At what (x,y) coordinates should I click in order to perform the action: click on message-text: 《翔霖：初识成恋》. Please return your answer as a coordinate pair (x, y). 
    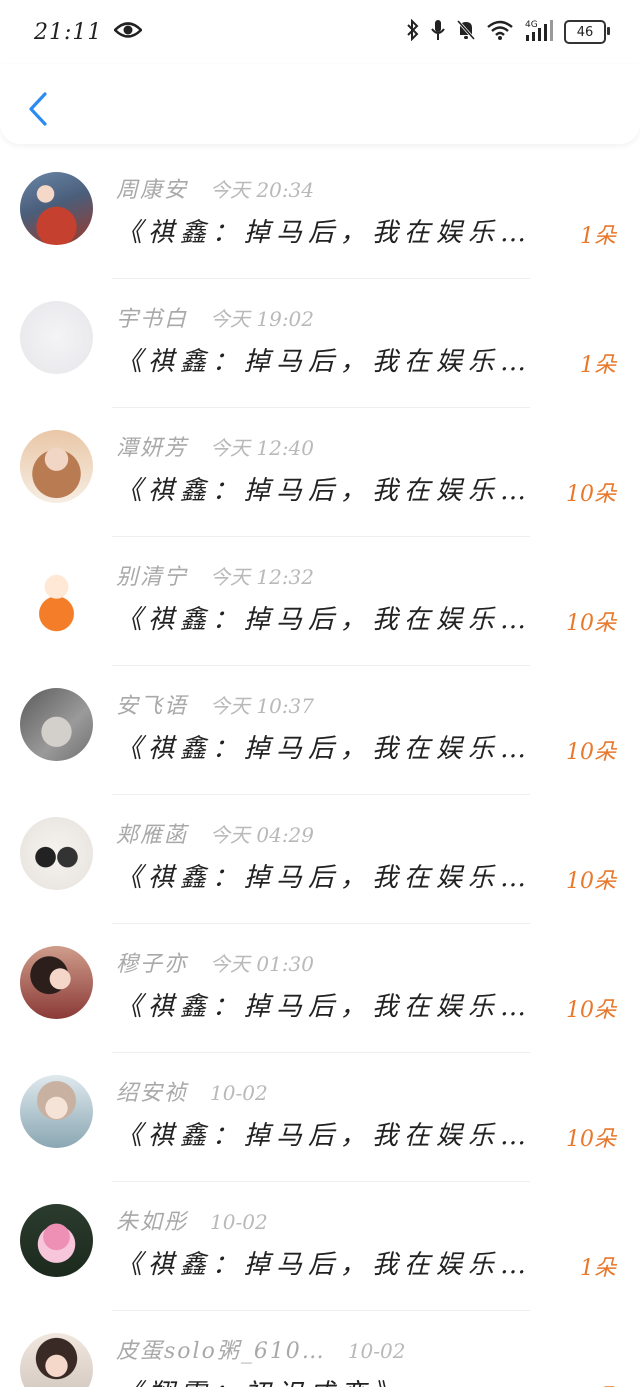
    Looking at the image, I should click on (336, 1380).